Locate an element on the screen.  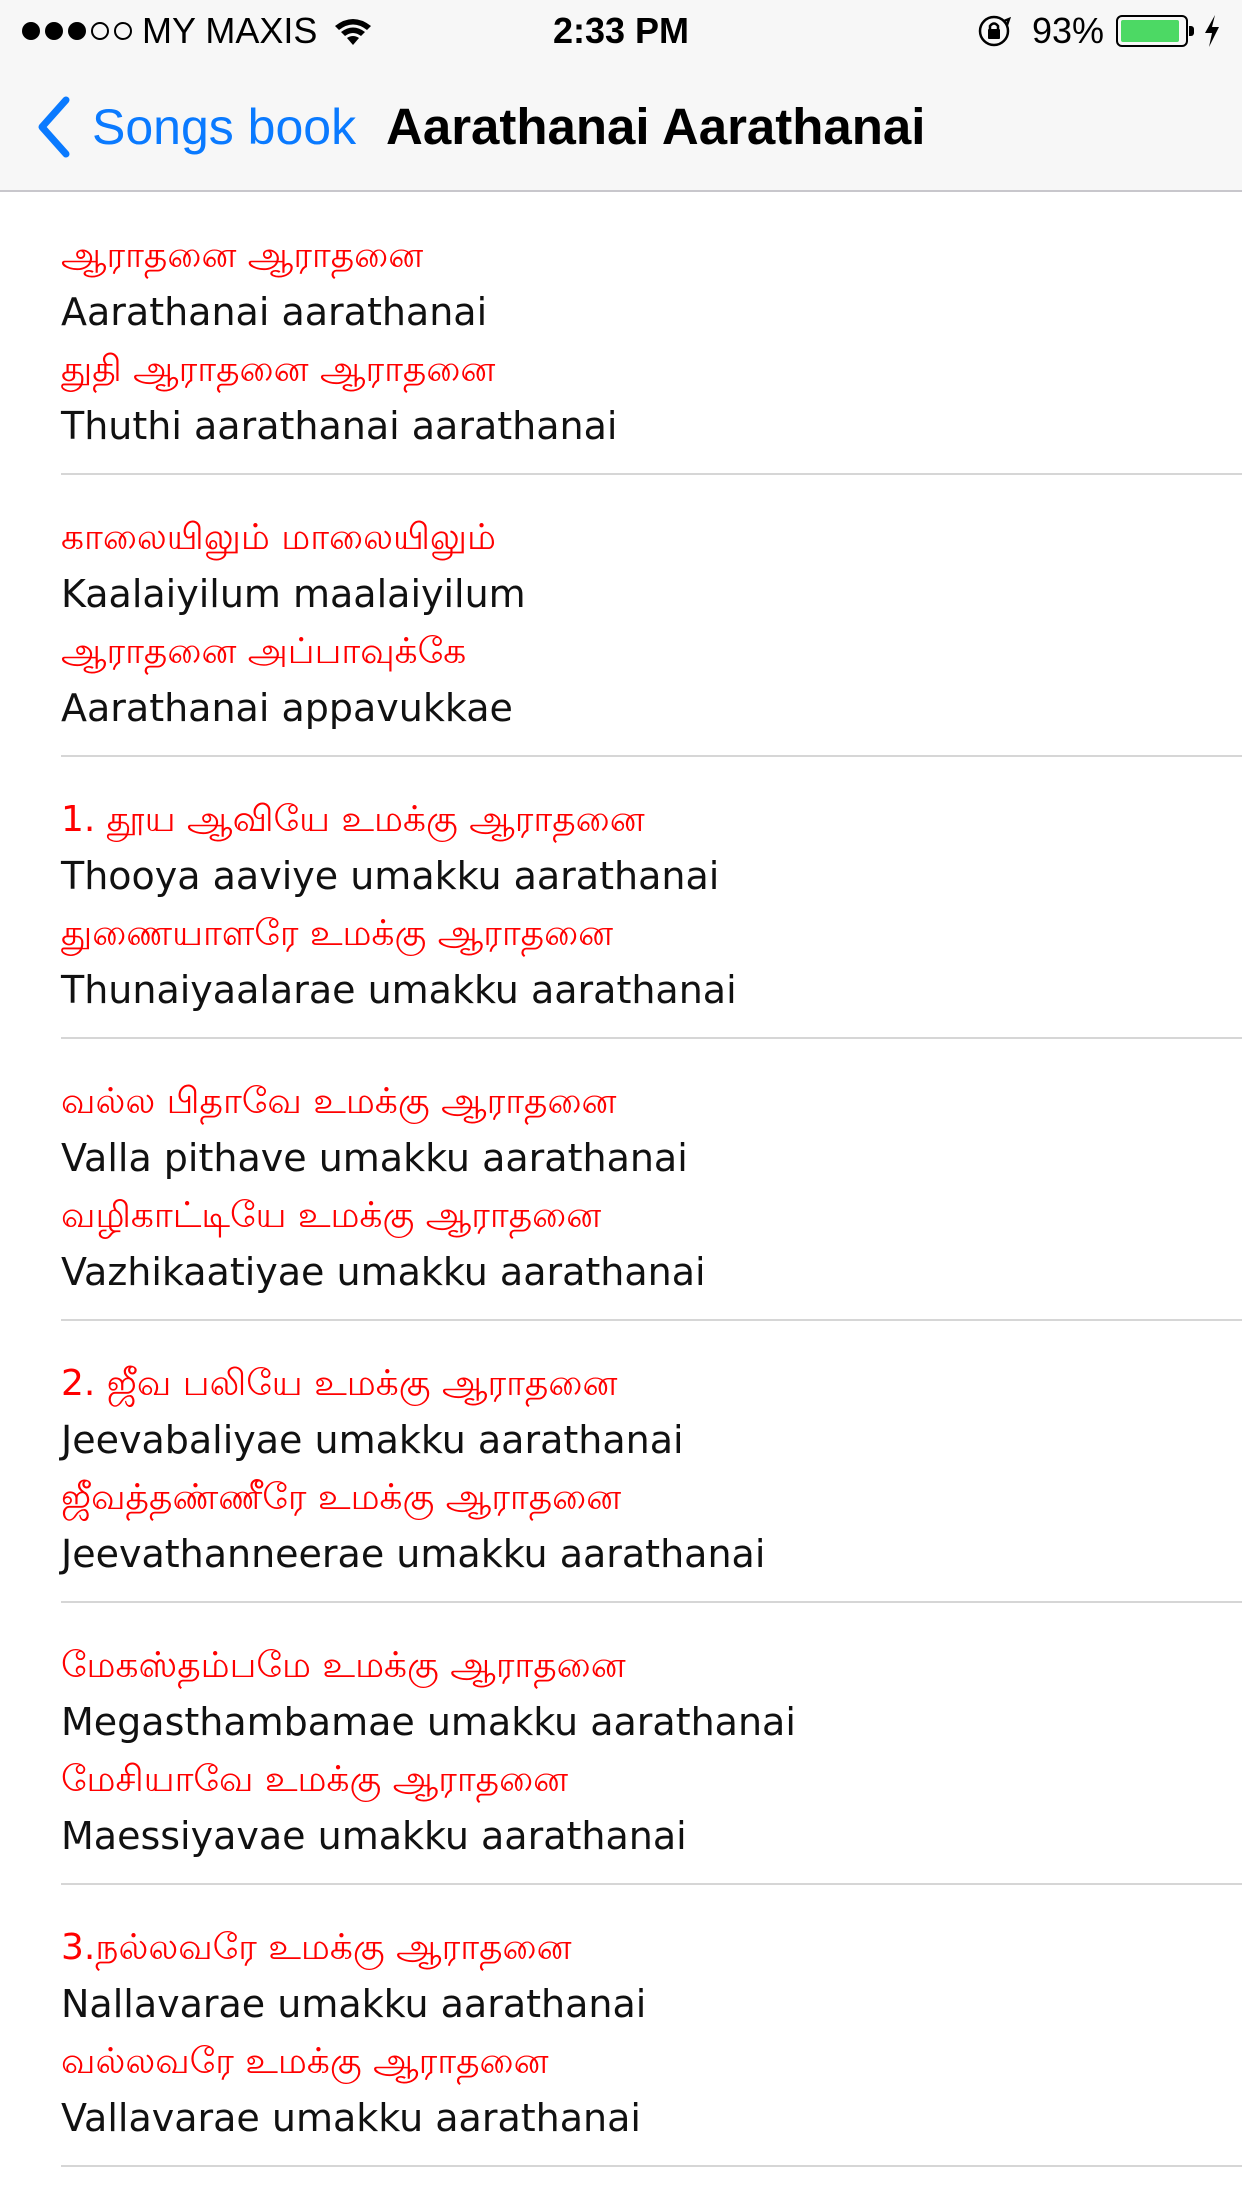
chevron-left-icon is located at coordinates (54, 127).